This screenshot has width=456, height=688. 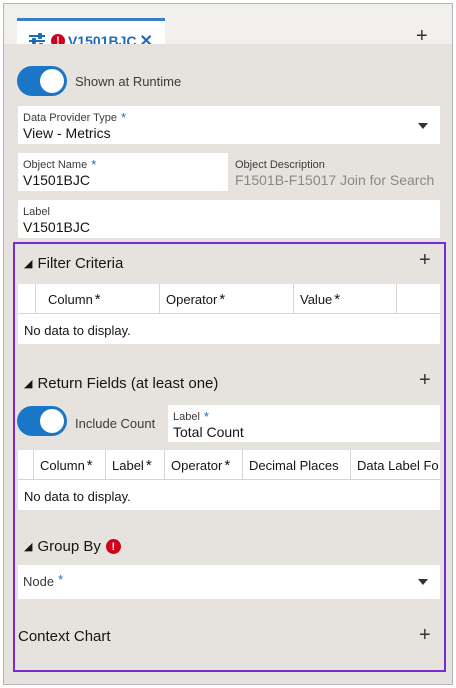 I want to click on data-provider-type-label: Data Provider Type, so click(x=70, y=118).